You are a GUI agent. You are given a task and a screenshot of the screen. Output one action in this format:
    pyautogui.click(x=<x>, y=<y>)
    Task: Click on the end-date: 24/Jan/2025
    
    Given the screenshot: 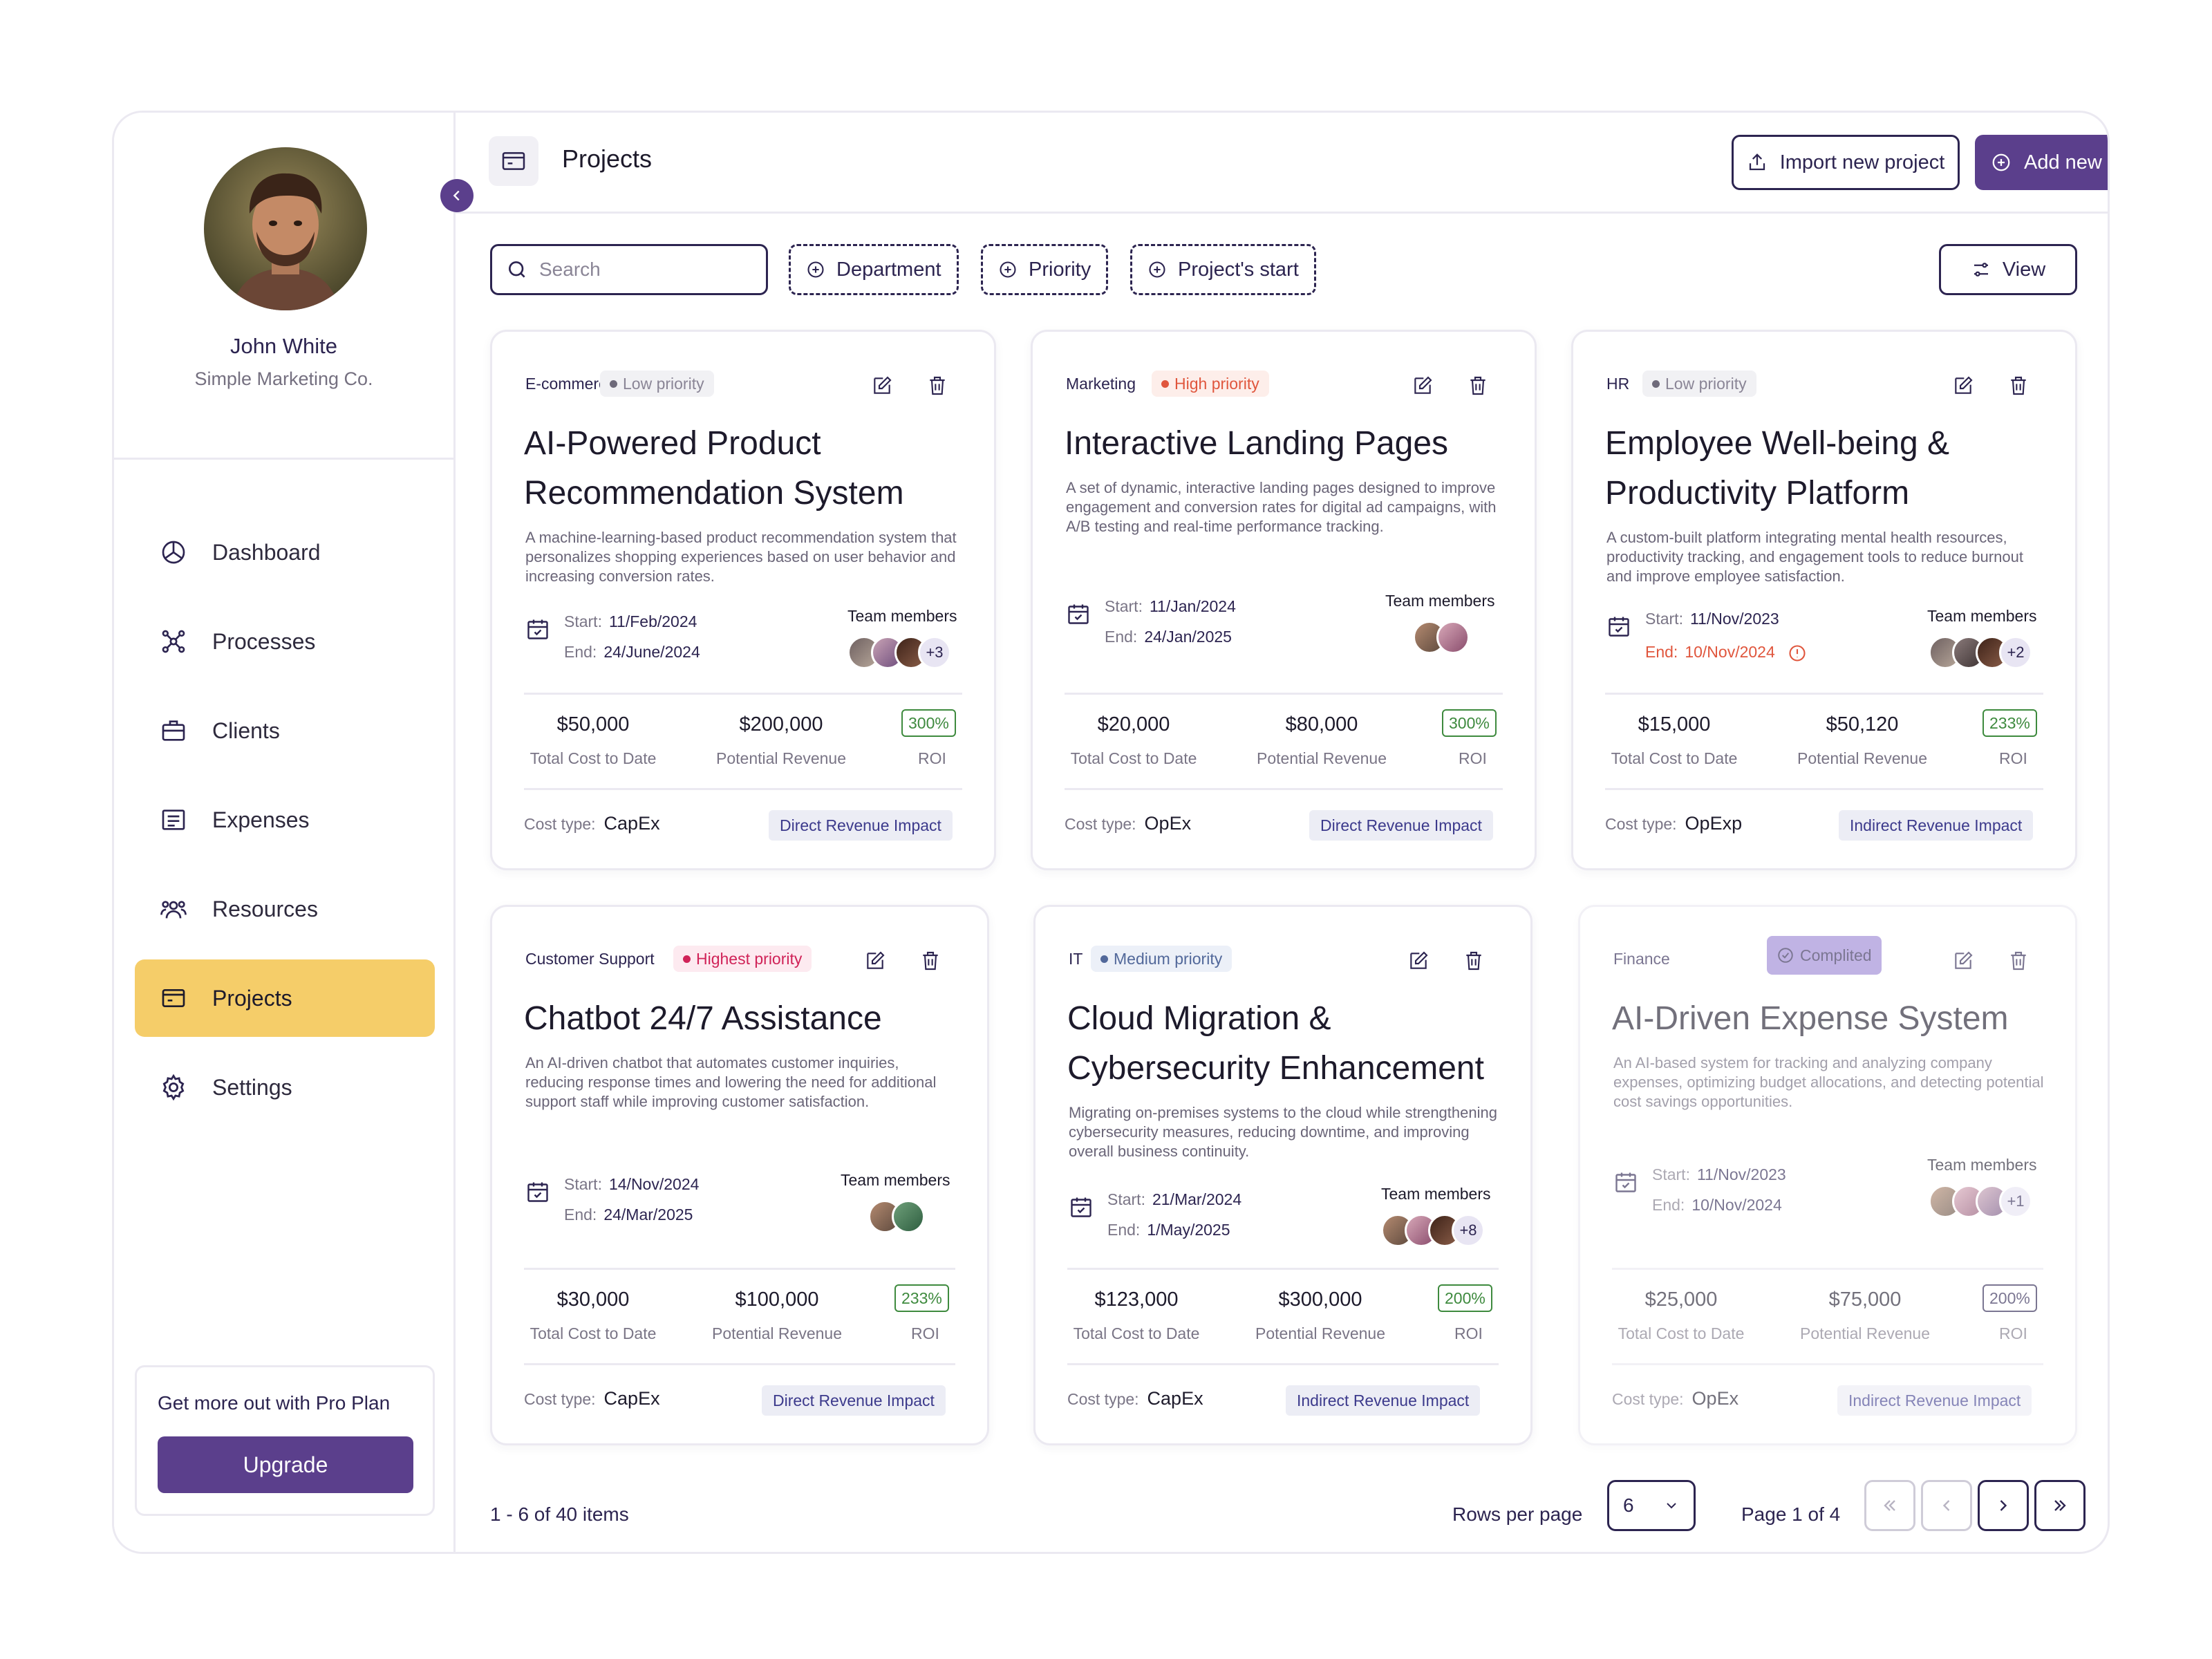 What is the action you would take?
    pyautogui.click(x=1188, y=637)
    